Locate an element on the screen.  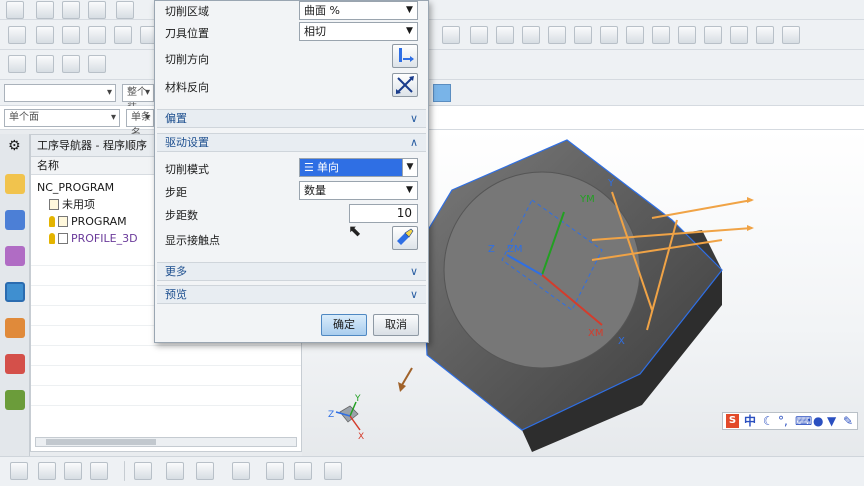
tree-item-label: NC_PROGRAM is located at coordinates (76, 187).